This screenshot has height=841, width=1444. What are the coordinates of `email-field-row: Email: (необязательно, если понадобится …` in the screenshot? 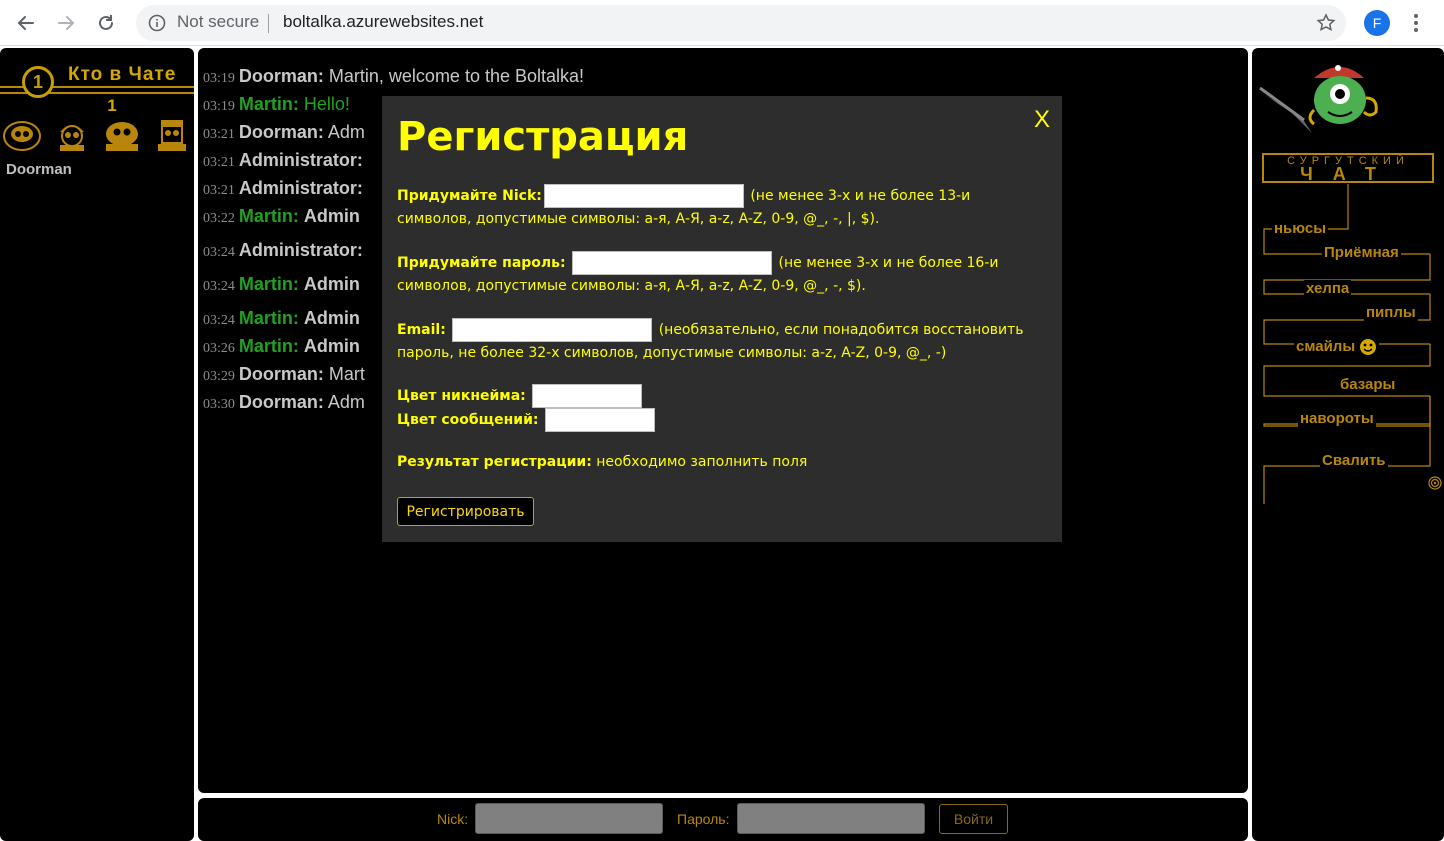 It's located at (722, 341).